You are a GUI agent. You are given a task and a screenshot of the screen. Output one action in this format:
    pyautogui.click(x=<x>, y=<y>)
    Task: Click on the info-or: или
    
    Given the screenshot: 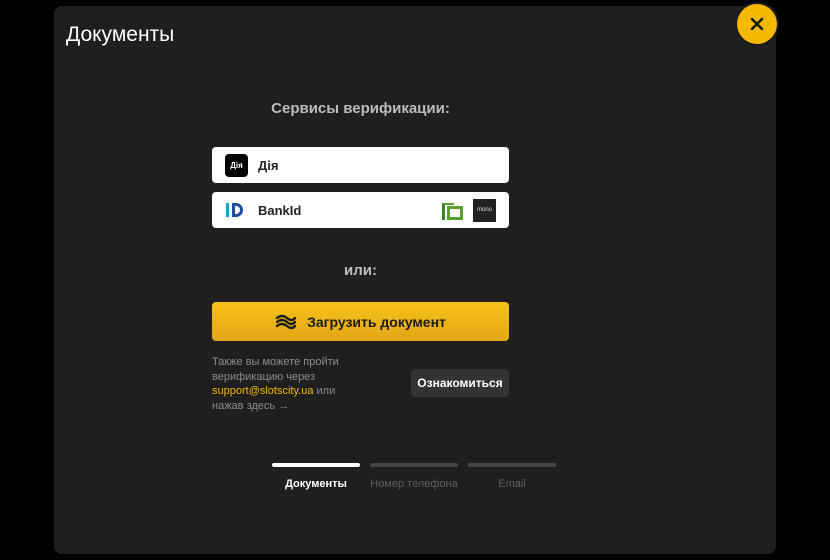 What is the action you would take?
    pyautogui.click(x=326, y=391)
    